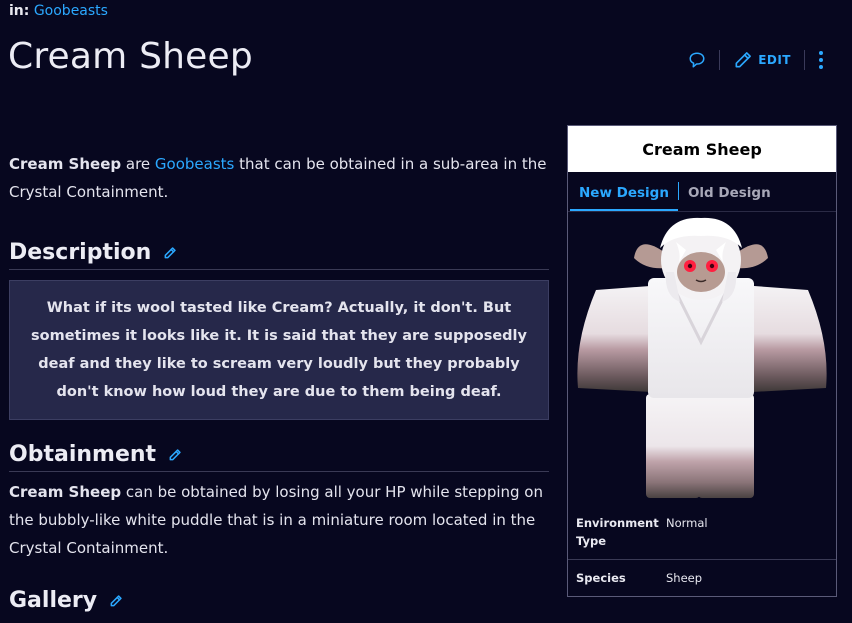 This screenshot has height=623, width=852. I want to click on gallery-heading: Gallery, so click(53, 600).